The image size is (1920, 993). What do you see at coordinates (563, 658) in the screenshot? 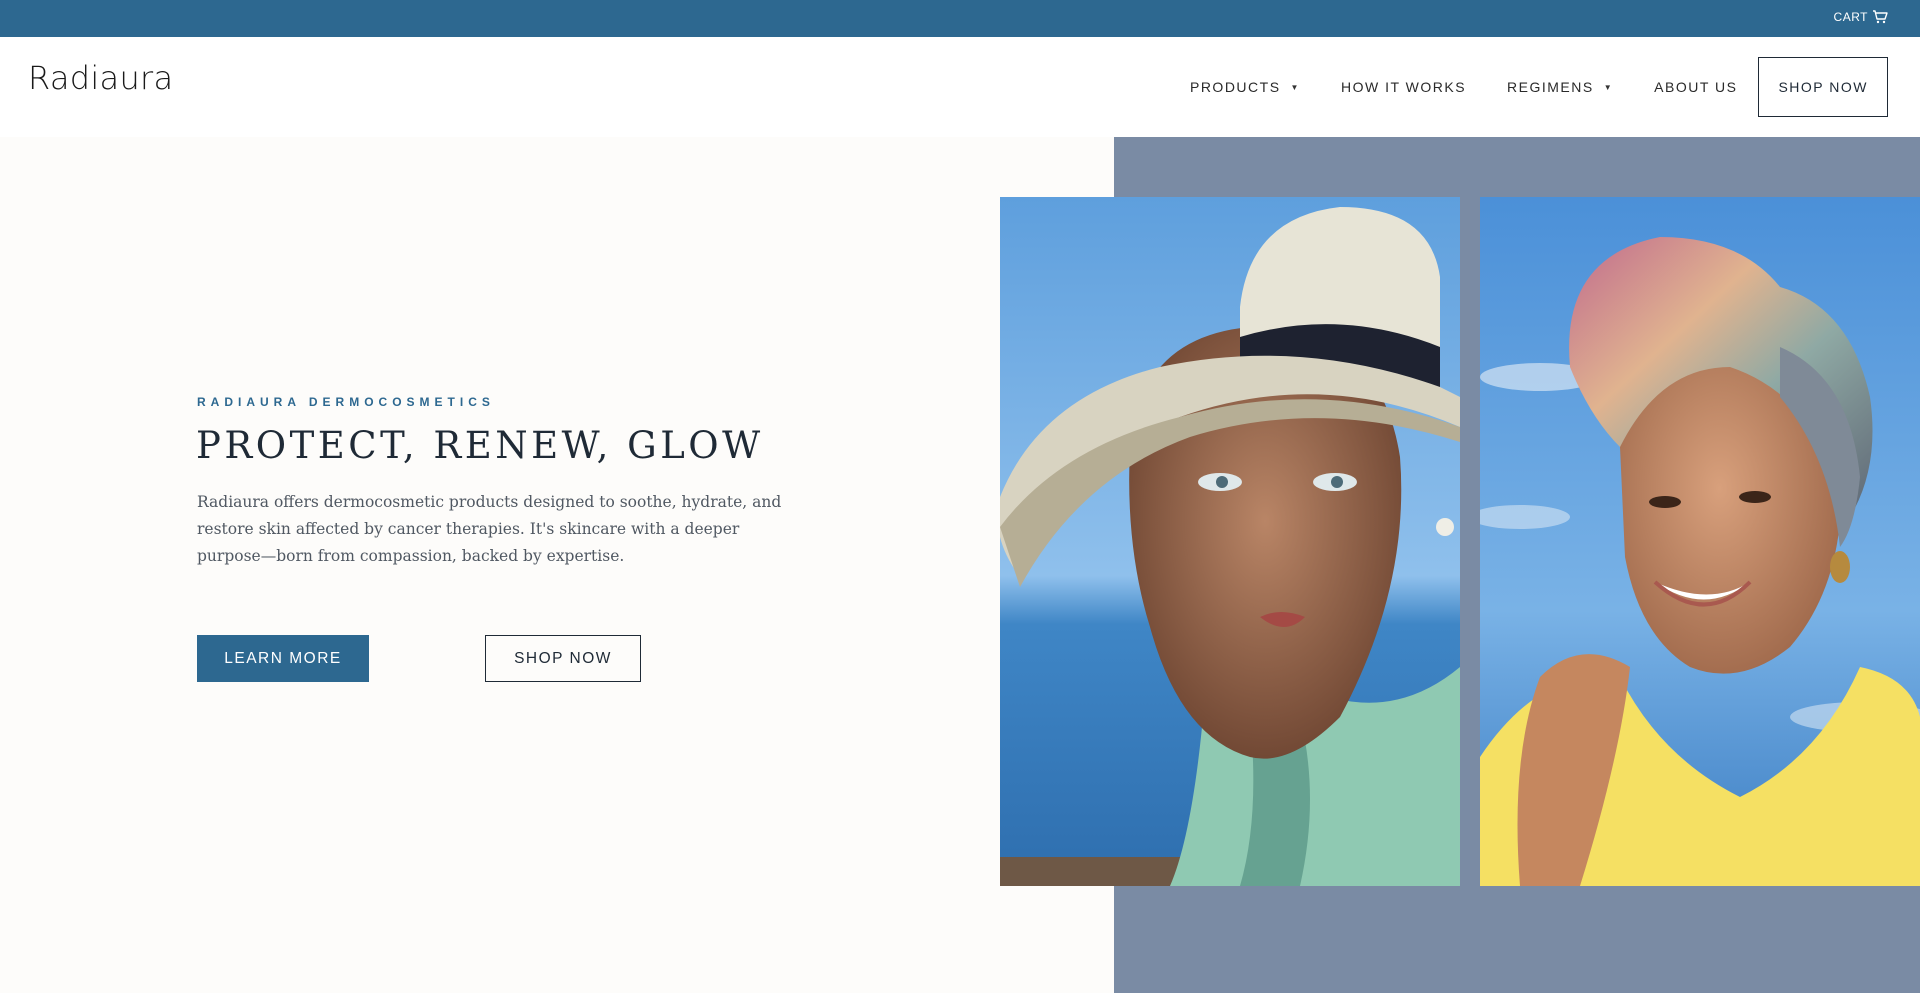
I see `hero-shop-now-button: SHOP NOW` at bounding box center [563, 658].